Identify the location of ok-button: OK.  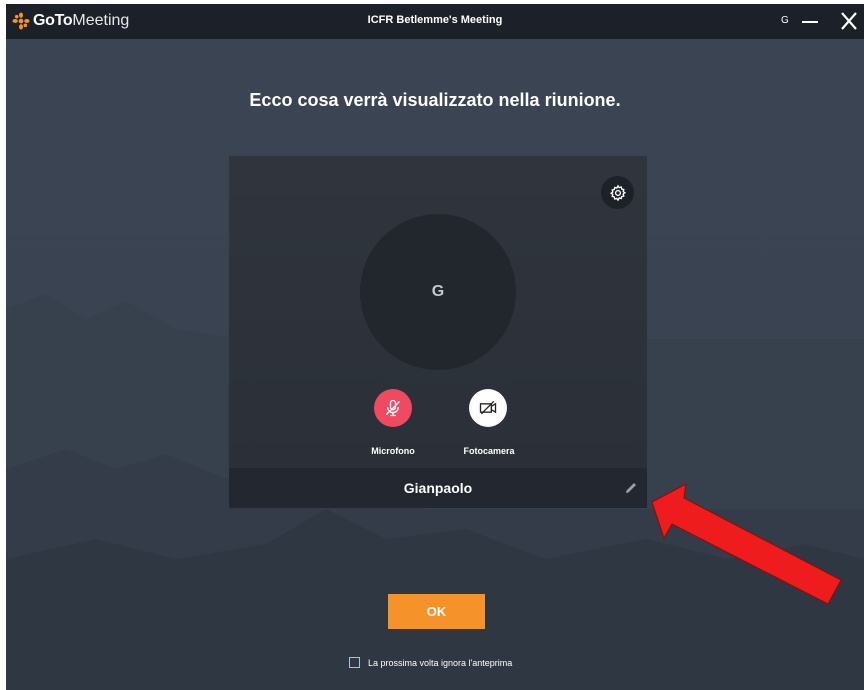
(436, 611).